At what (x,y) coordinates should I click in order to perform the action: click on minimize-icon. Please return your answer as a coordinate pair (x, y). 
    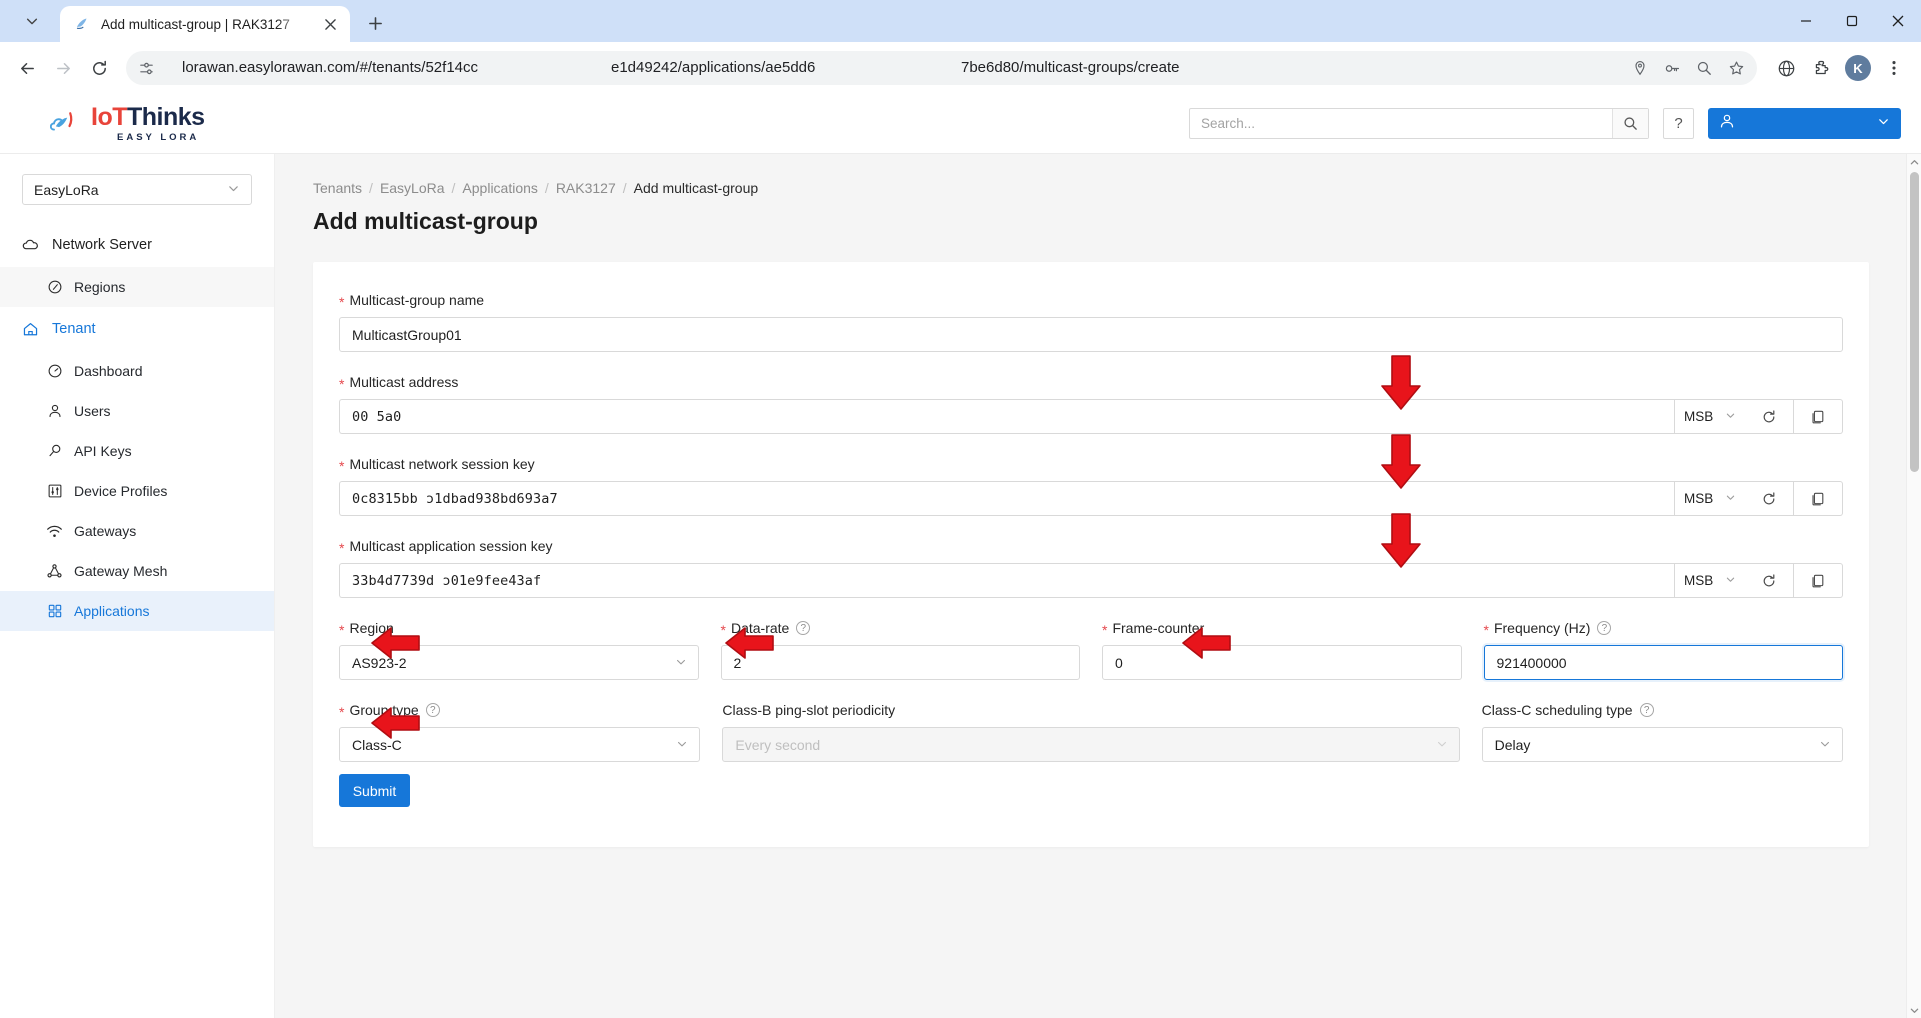
    Looking at the image, I should click on (1806, 21).